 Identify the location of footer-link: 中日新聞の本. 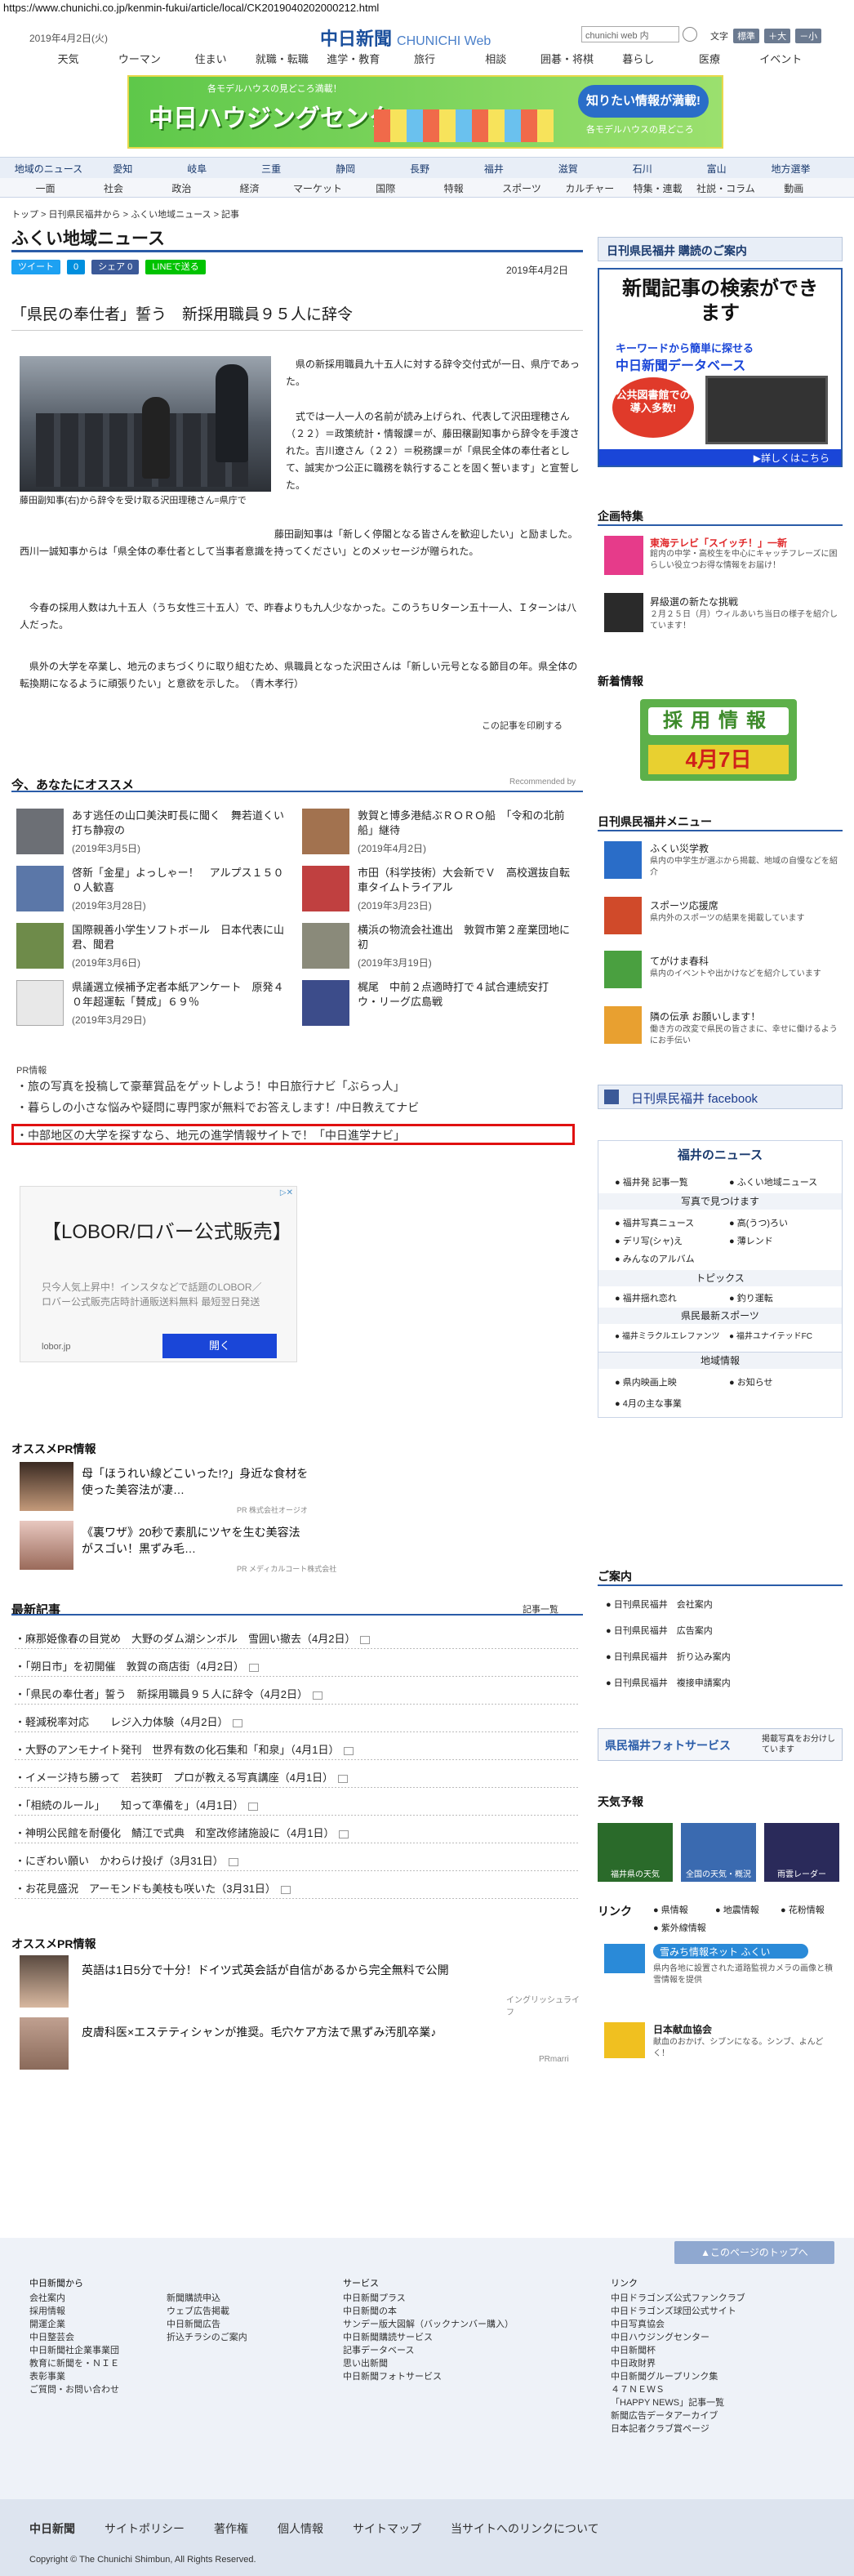
(428, 2311).